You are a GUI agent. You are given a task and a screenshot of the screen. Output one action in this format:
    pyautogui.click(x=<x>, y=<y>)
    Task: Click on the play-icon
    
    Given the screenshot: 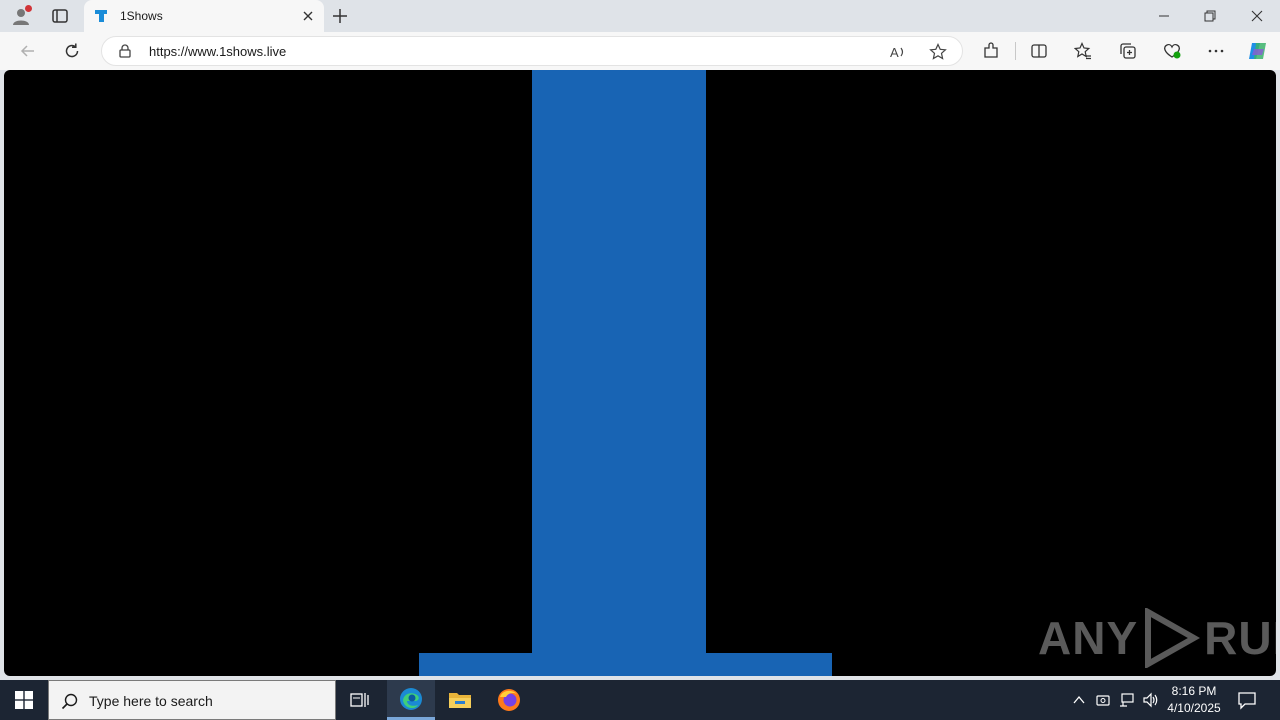 What is the action you would take?
    pyautogui.click(x=1173, y=638)
    